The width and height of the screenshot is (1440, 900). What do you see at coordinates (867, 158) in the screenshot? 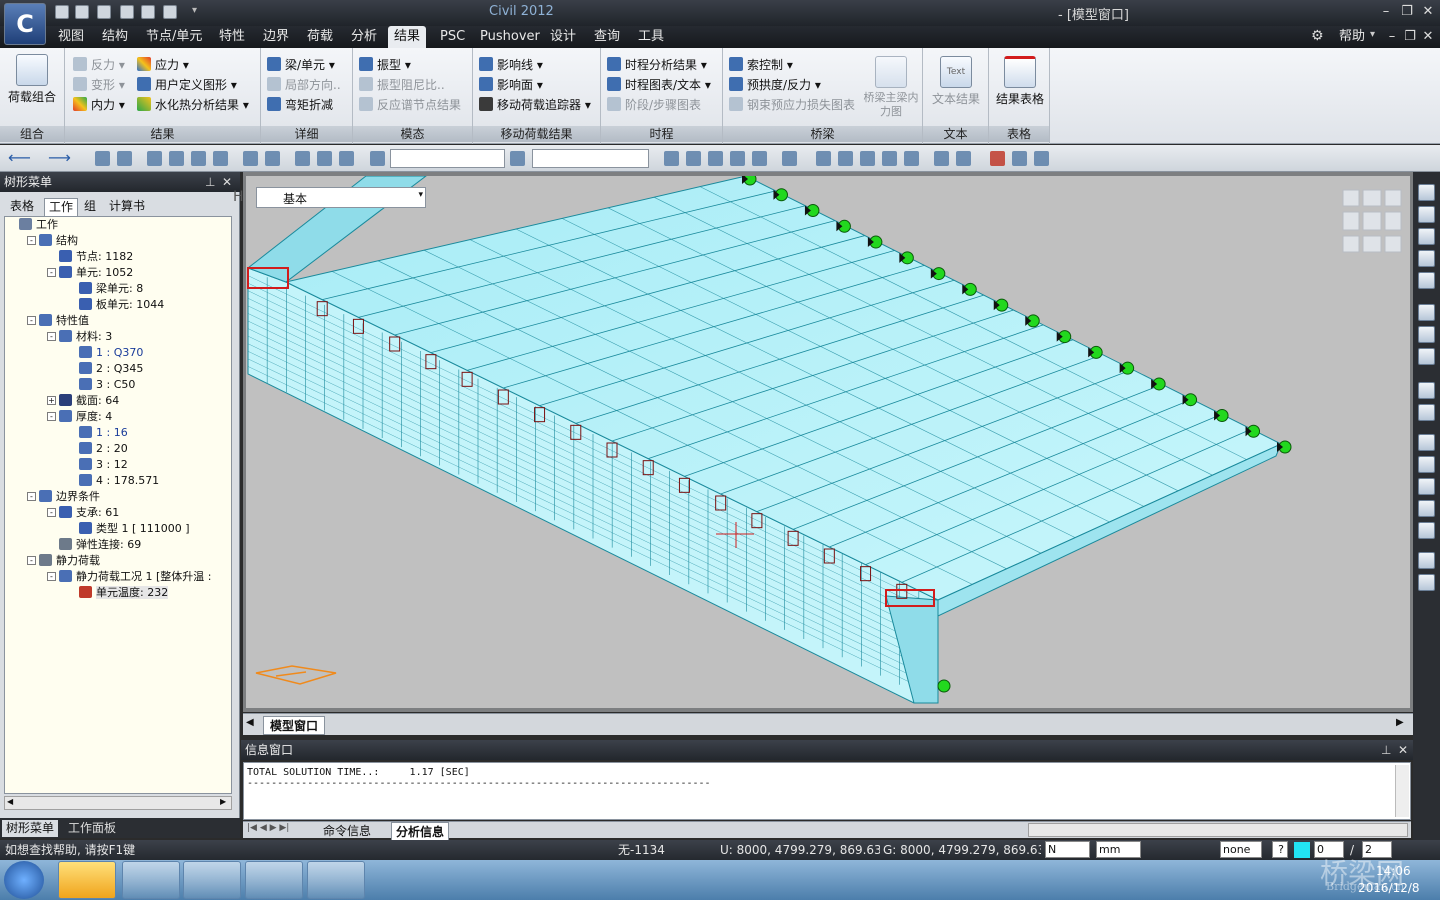
I see `hidden-icon` at bounding box center [867, 158].